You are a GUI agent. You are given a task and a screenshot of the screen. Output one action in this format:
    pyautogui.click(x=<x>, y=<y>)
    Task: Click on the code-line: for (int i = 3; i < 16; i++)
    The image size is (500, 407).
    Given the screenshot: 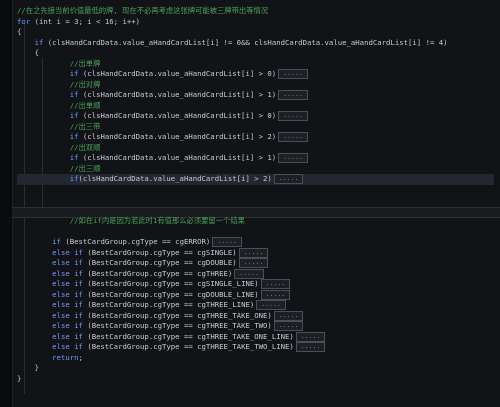 What is the action you would take?
    pyautogui.click(x=255, y=22)
    